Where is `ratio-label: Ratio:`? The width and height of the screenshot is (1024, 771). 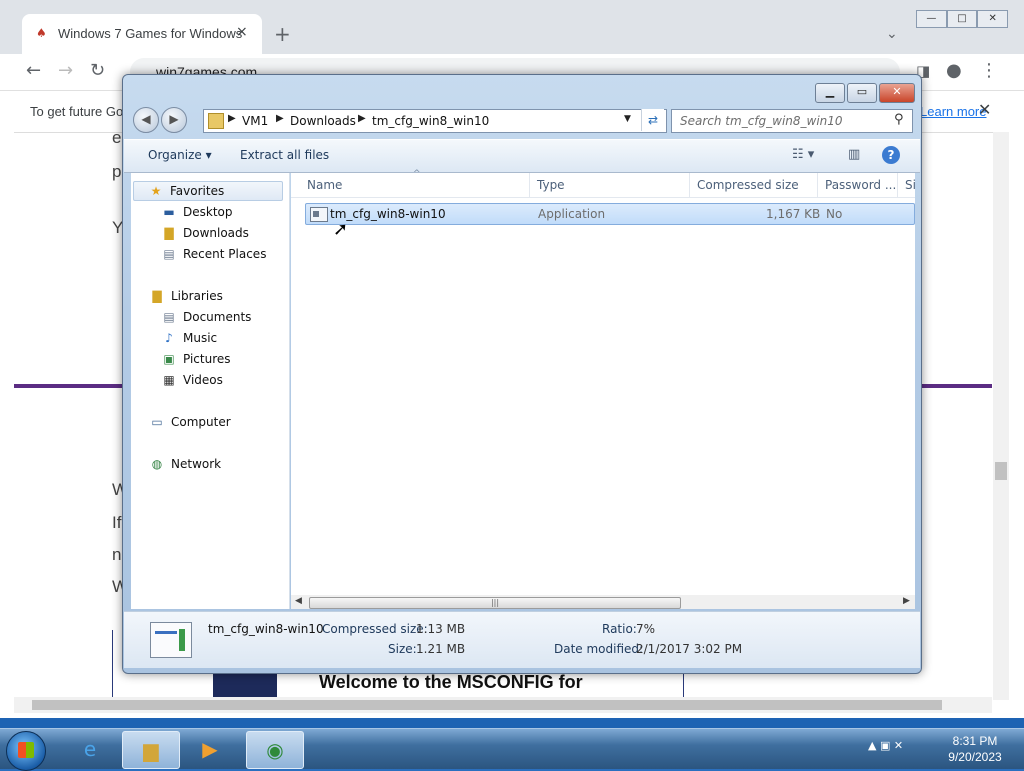 ratio-label: Ratio: is located at coordinates (619, 629).